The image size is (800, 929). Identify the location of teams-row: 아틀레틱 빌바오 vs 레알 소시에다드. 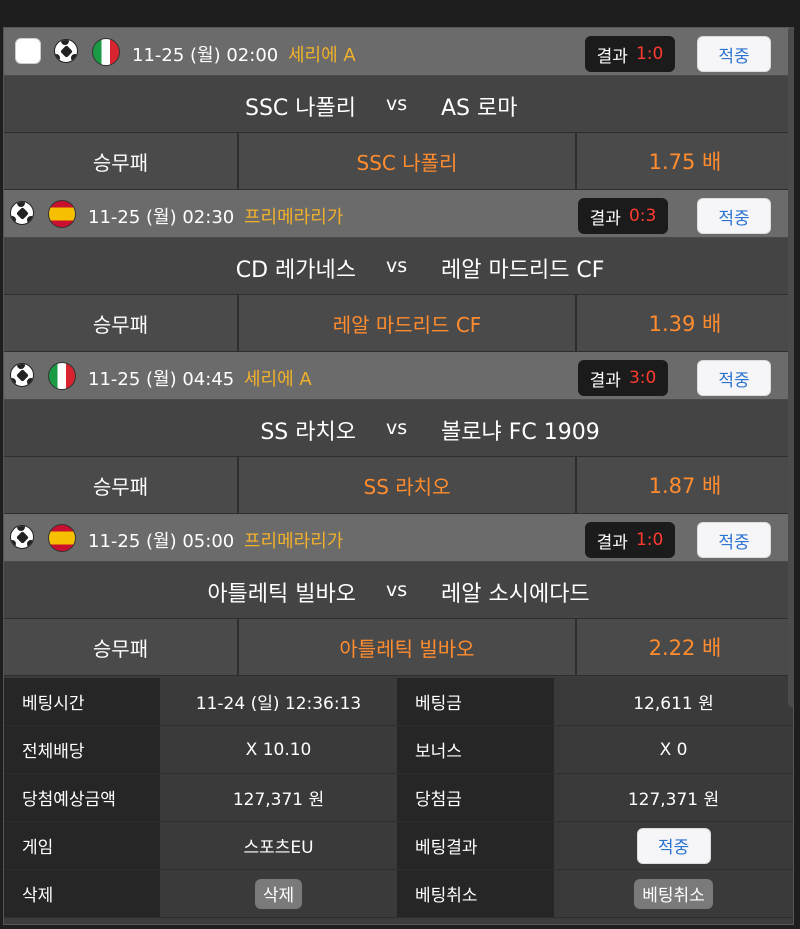
(398, 590).